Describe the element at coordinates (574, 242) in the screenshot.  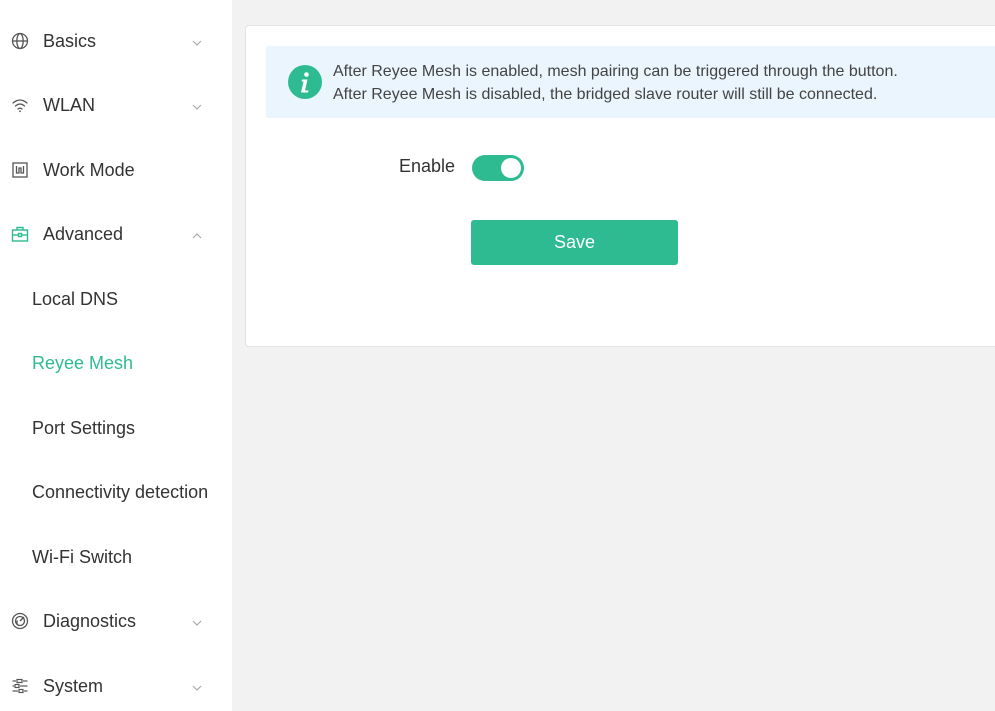
I see `save-button: Save` at that location.